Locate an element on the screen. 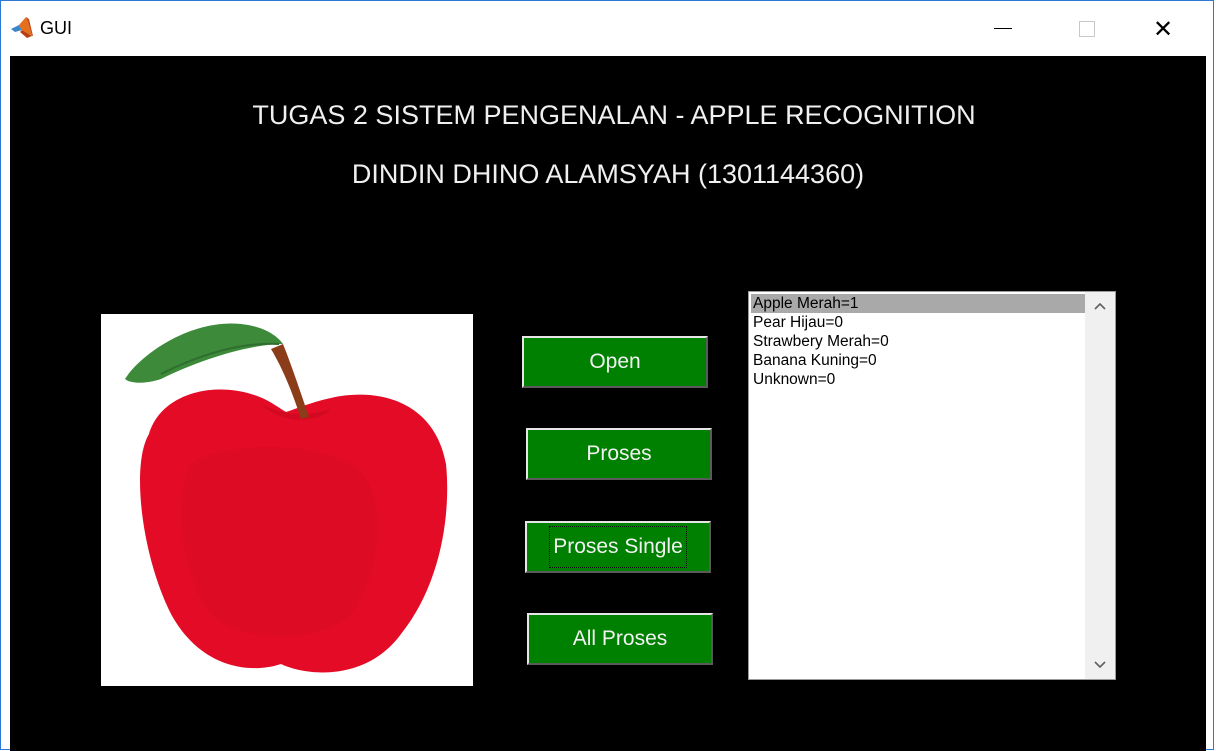 The image size is (1216, 751). scroll-down-button is located at coordinates (1100, 665).